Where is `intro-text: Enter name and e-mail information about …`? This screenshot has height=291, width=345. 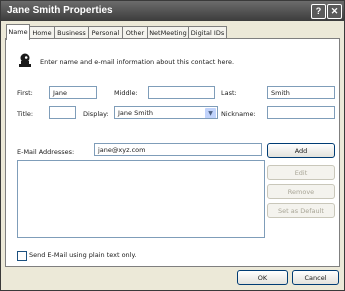
intro-text: Enter name and e-mail information about … is located at coordinates (137, 62).